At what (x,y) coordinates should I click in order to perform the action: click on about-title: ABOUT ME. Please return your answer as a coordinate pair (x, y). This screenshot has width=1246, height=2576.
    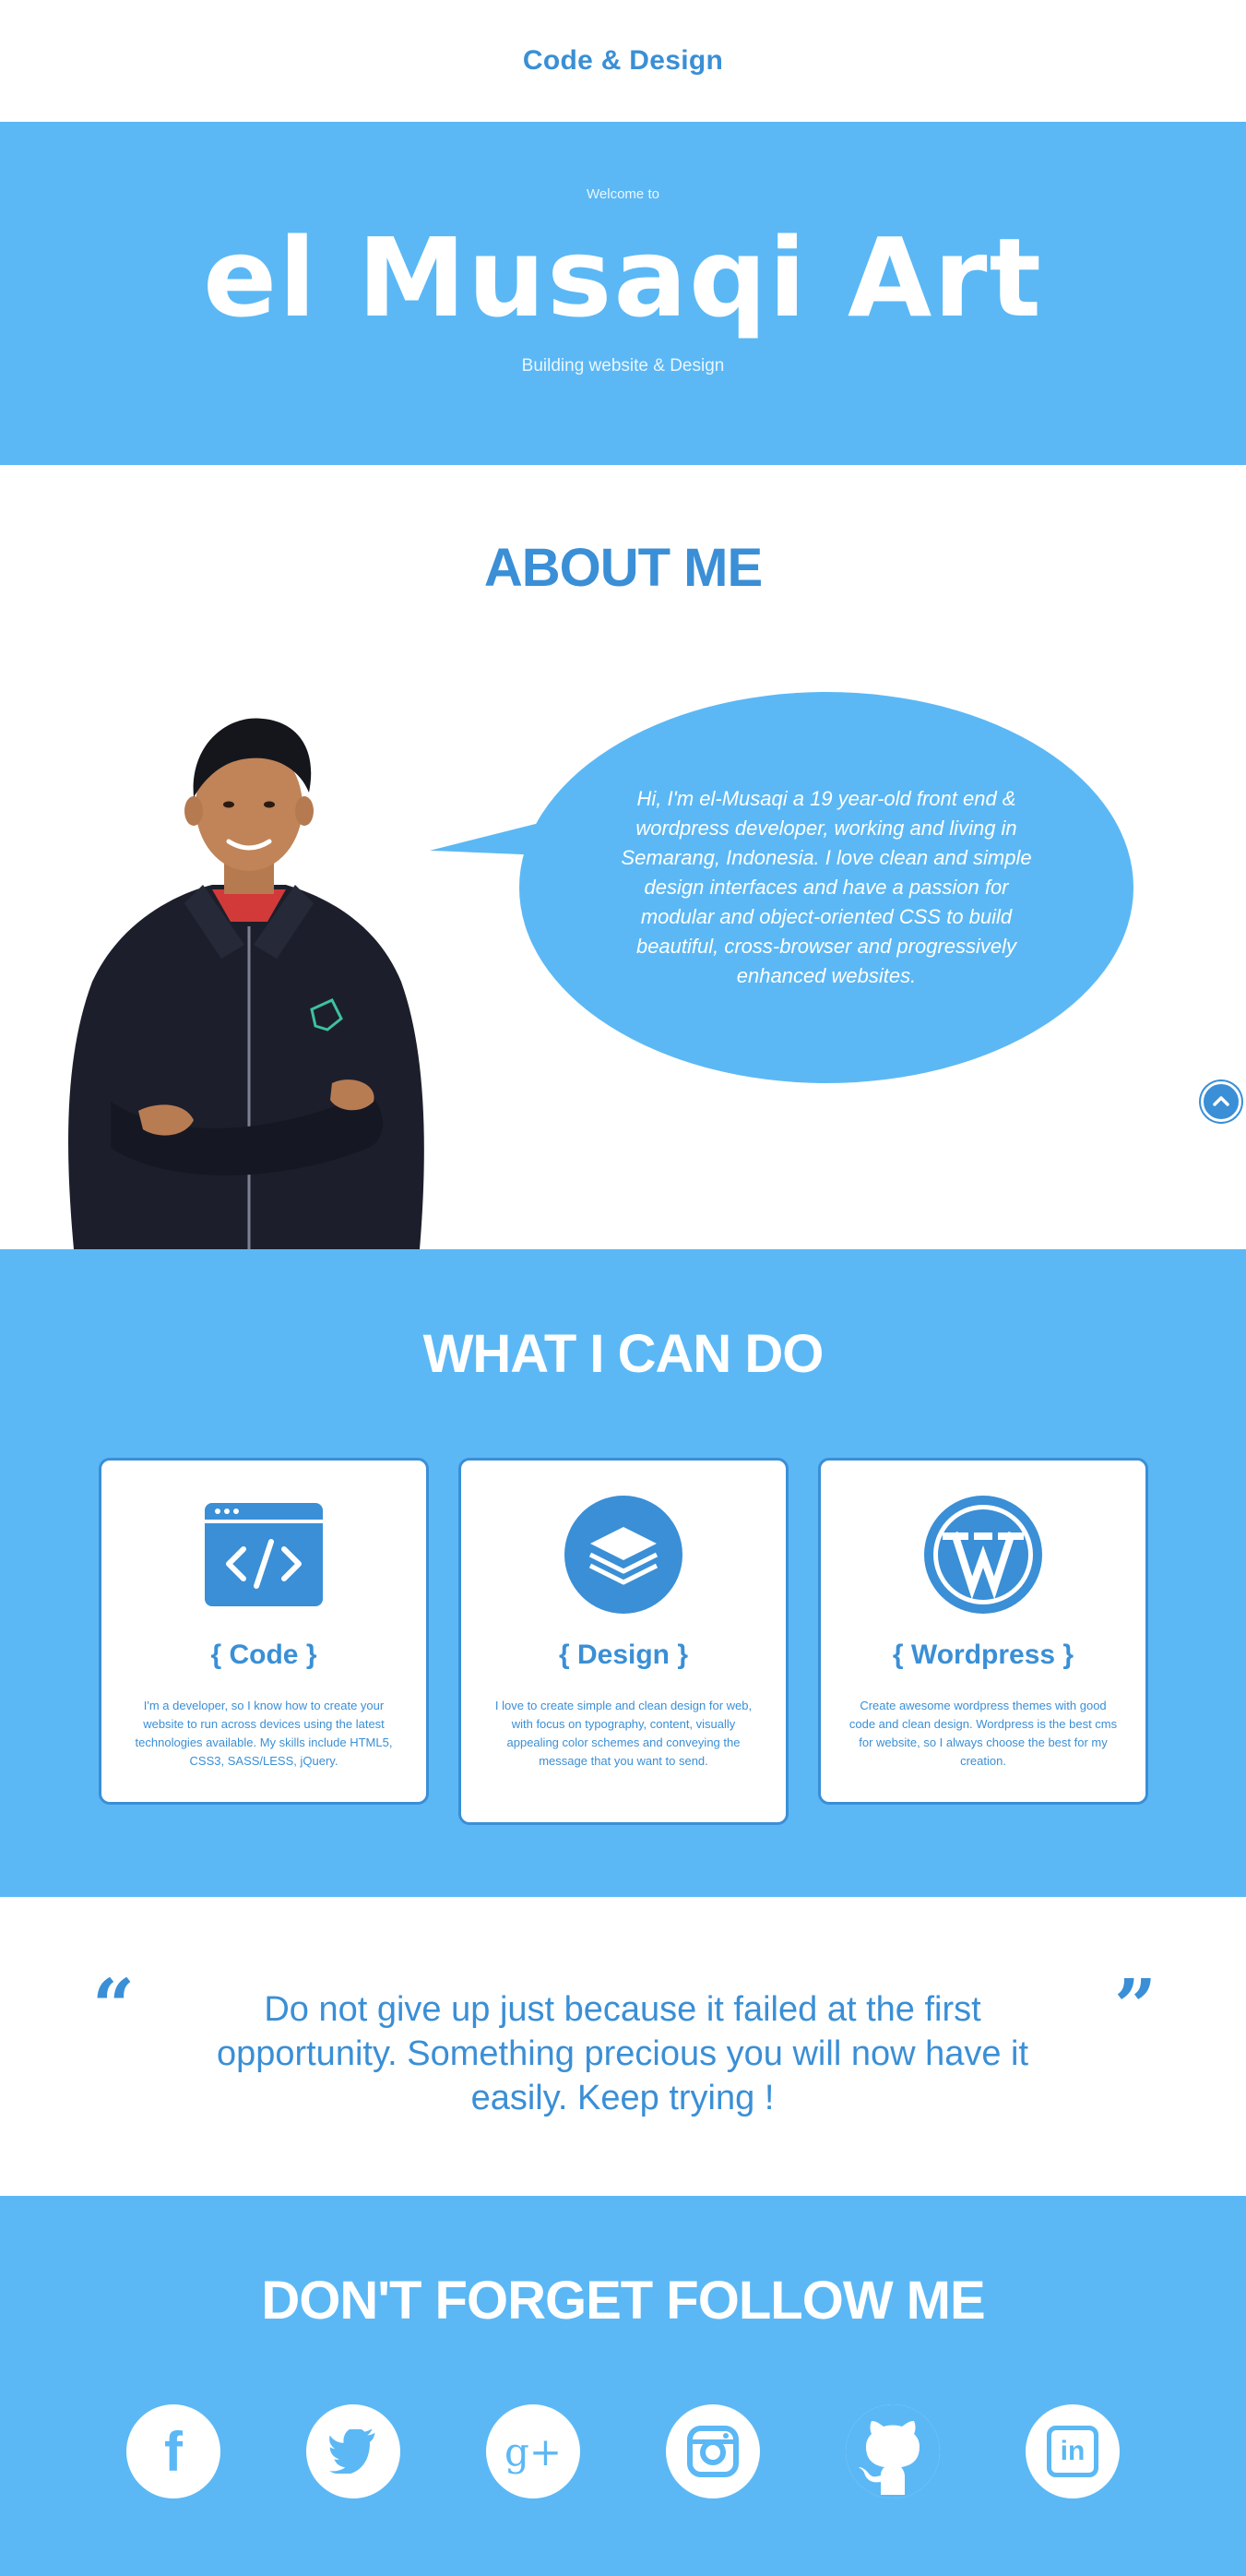
    Looking at the image, I should click on (623, 568).